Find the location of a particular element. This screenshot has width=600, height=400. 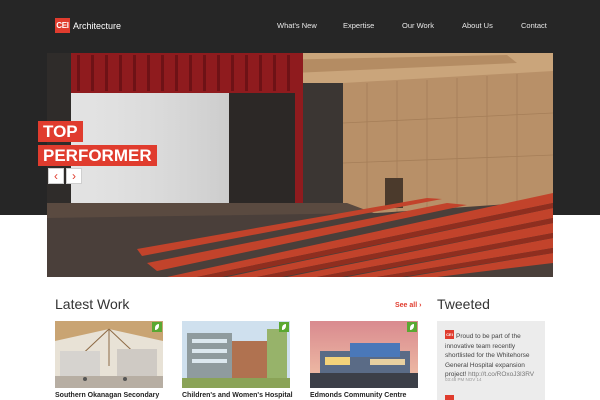

nav-item-contact: Contact is located at coordinates (534, 25).